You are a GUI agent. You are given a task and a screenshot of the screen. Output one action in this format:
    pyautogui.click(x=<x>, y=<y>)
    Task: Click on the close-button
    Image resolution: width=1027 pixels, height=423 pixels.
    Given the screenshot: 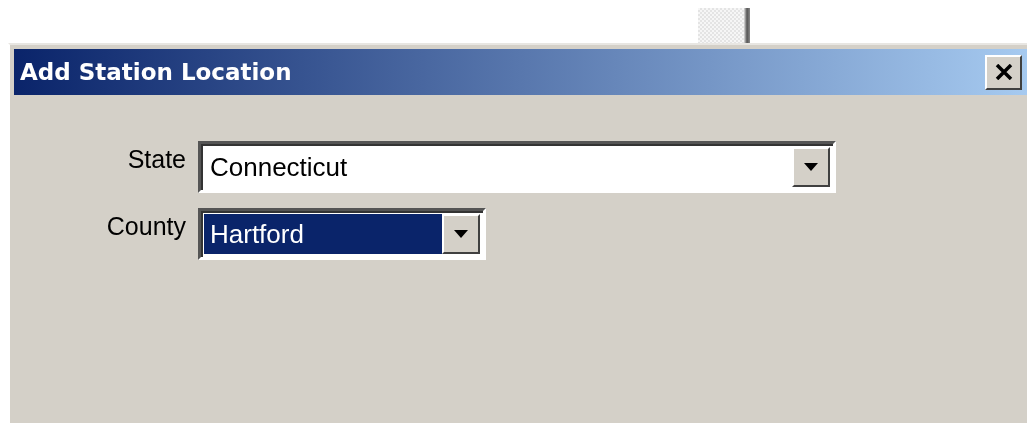 What is the action you would take?
    pyautogui.click(x=1003, y=72)
    